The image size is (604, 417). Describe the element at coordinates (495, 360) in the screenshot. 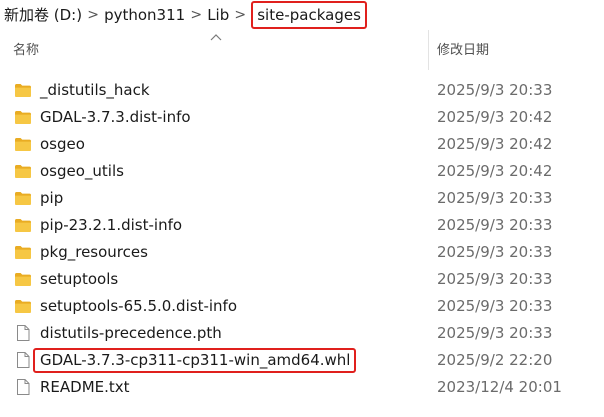

I see `file-date-modified: 2025/9/2 22:20` at that location.